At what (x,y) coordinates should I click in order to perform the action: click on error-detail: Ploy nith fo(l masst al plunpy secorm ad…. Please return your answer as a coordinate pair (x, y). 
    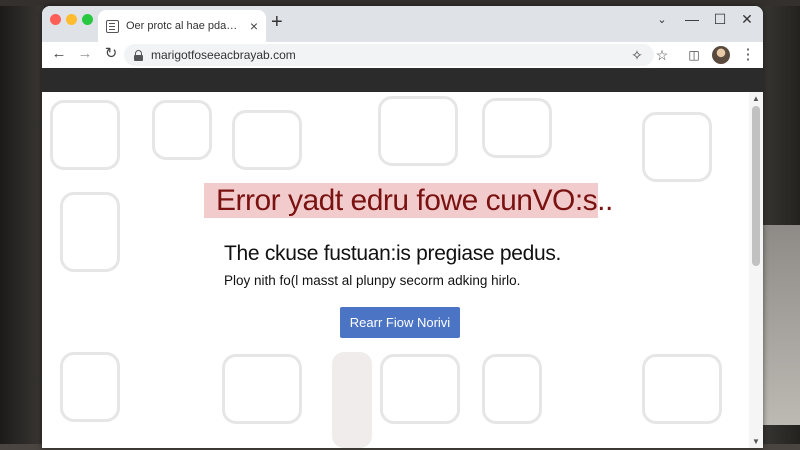
    Looking at the image, I should click on (372, 280).